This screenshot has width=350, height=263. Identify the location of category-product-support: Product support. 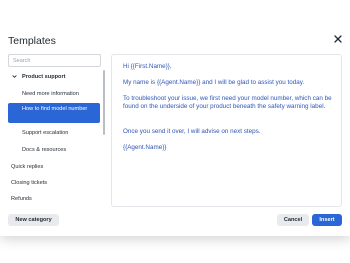
(44, 77).